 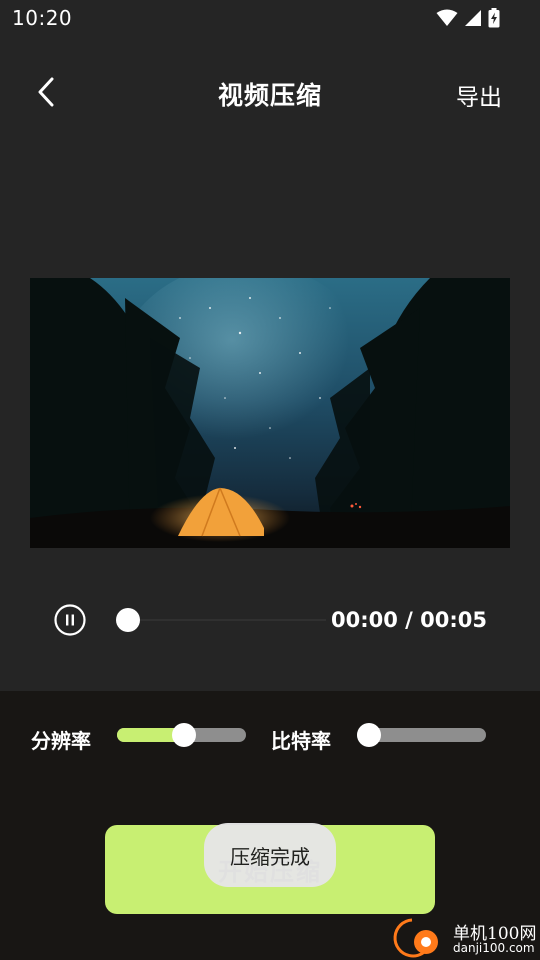 I want to click on bitrate-label: 比特率, so click(x=301, y=741).